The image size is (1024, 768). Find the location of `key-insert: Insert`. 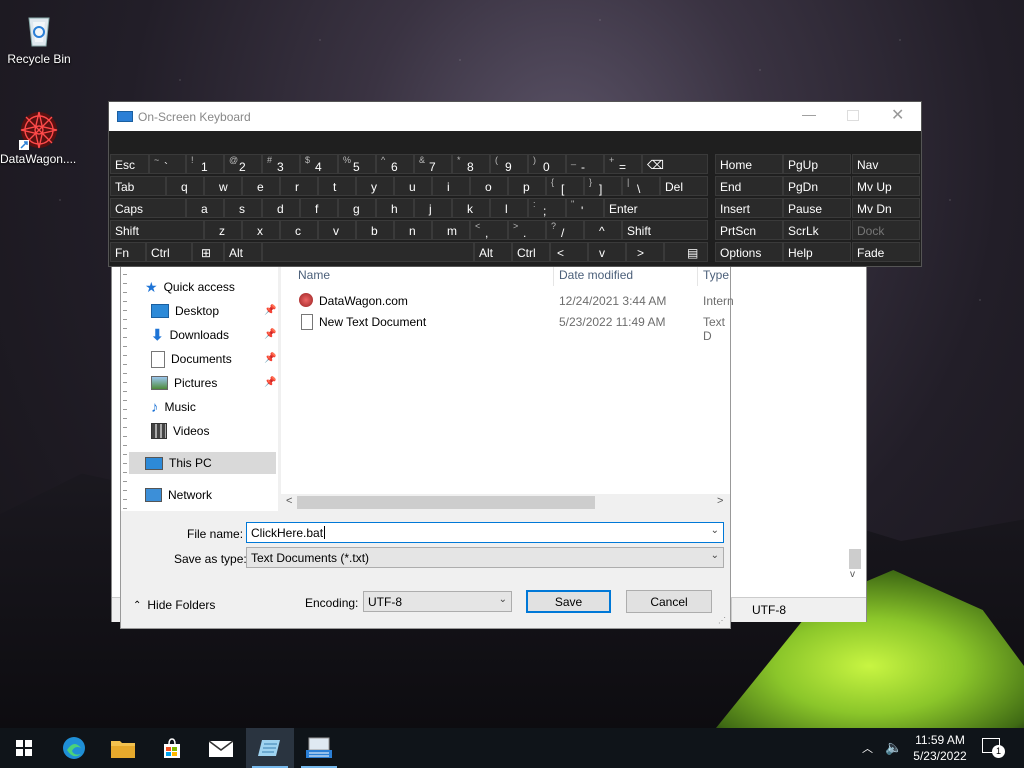

key-insert: Insert is located at coordinates (749, 208).